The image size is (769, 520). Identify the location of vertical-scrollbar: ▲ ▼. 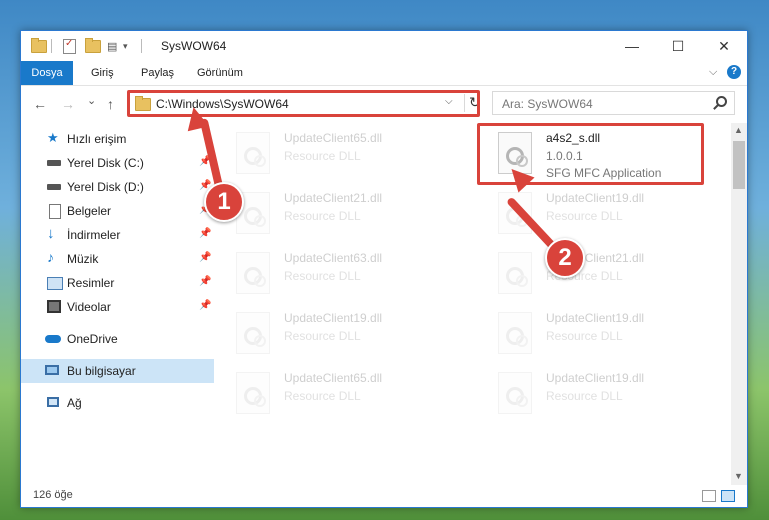
(739, 304).